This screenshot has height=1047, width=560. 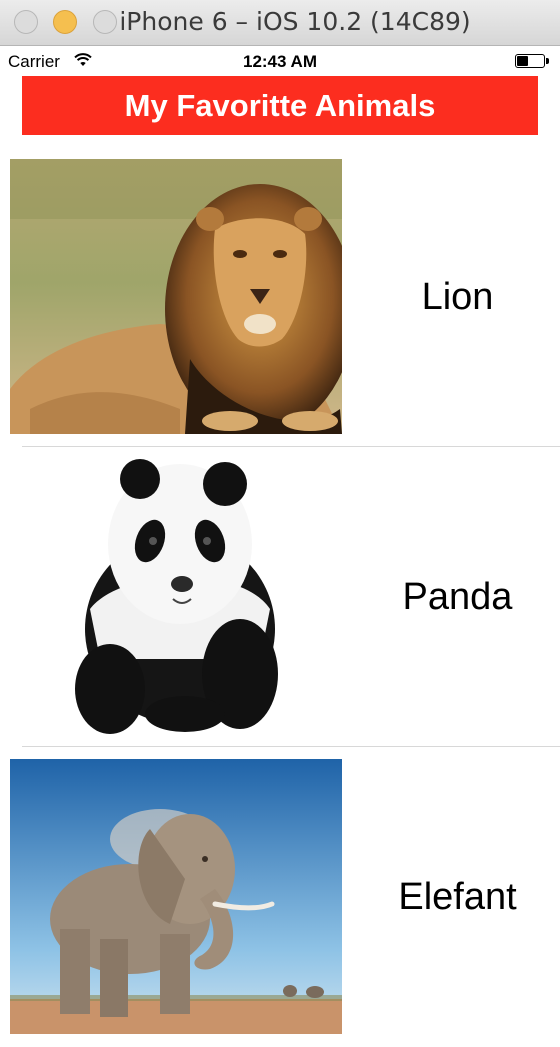 I want to click on status-bar: Carrier 12:43 AM, so click(x=280, y=60).